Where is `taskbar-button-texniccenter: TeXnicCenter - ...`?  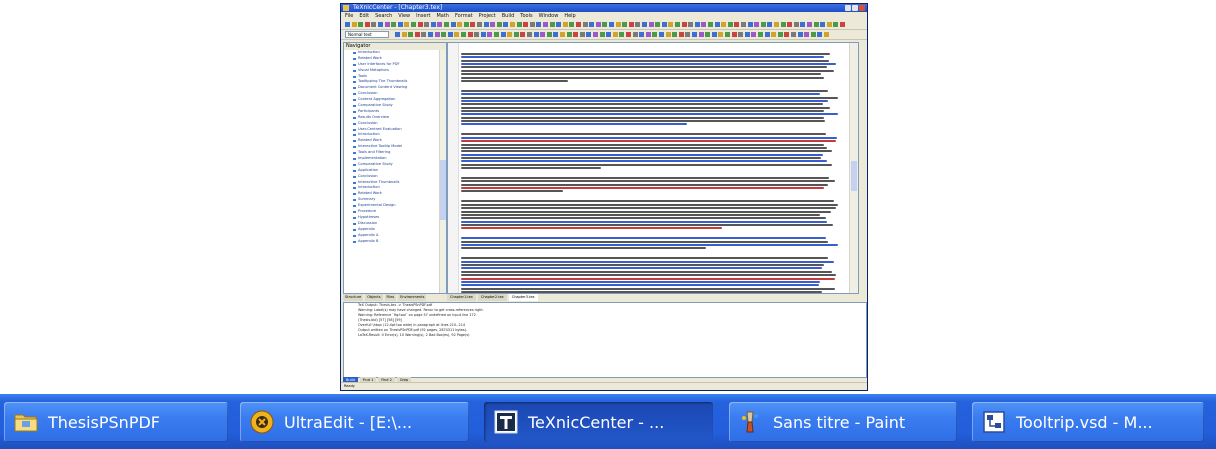
taskbar-button-texniccenter: TeXnicCenter - ... is located at coordinates (598, 422).